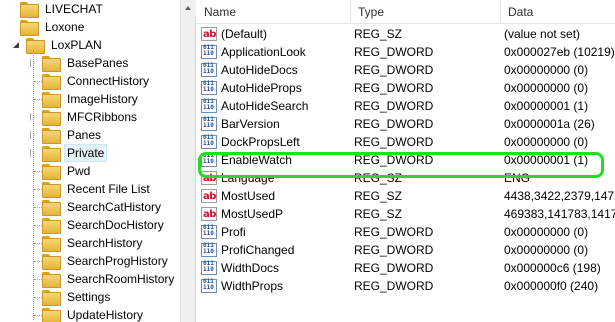  Describe the element at coordinates (121, 279) in the screenshot. I see `tree-node-label: SearchRoomHistory` at that location.